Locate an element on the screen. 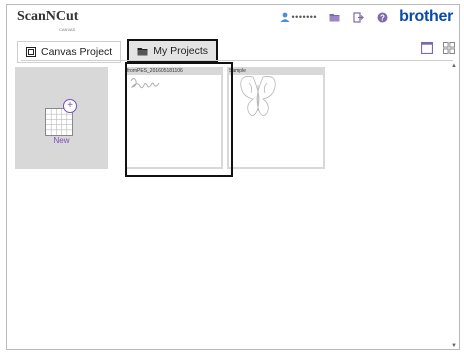 The width and height of the screenshot is (464, 354). header-actions: ••••••• ? brother is located at coordinates (366, 16).